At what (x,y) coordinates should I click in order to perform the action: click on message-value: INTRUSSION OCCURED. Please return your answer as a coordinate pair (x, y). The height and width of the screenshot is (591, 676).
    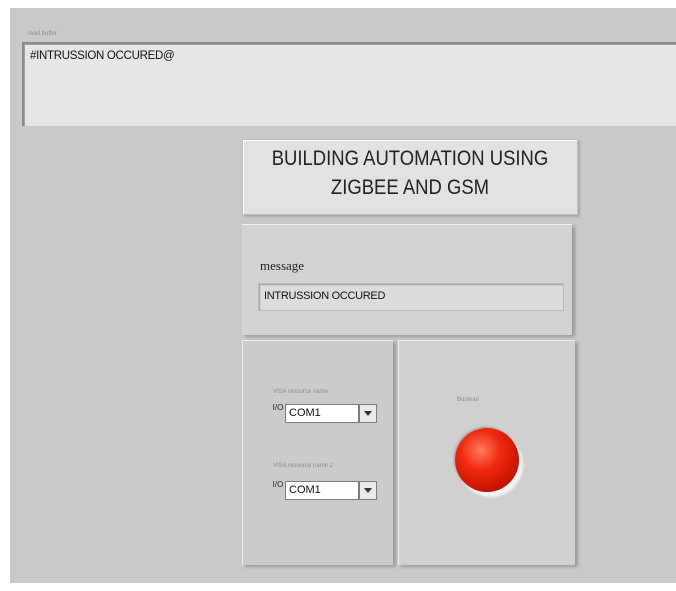
    Looking at the image, I should click on (325, 296).